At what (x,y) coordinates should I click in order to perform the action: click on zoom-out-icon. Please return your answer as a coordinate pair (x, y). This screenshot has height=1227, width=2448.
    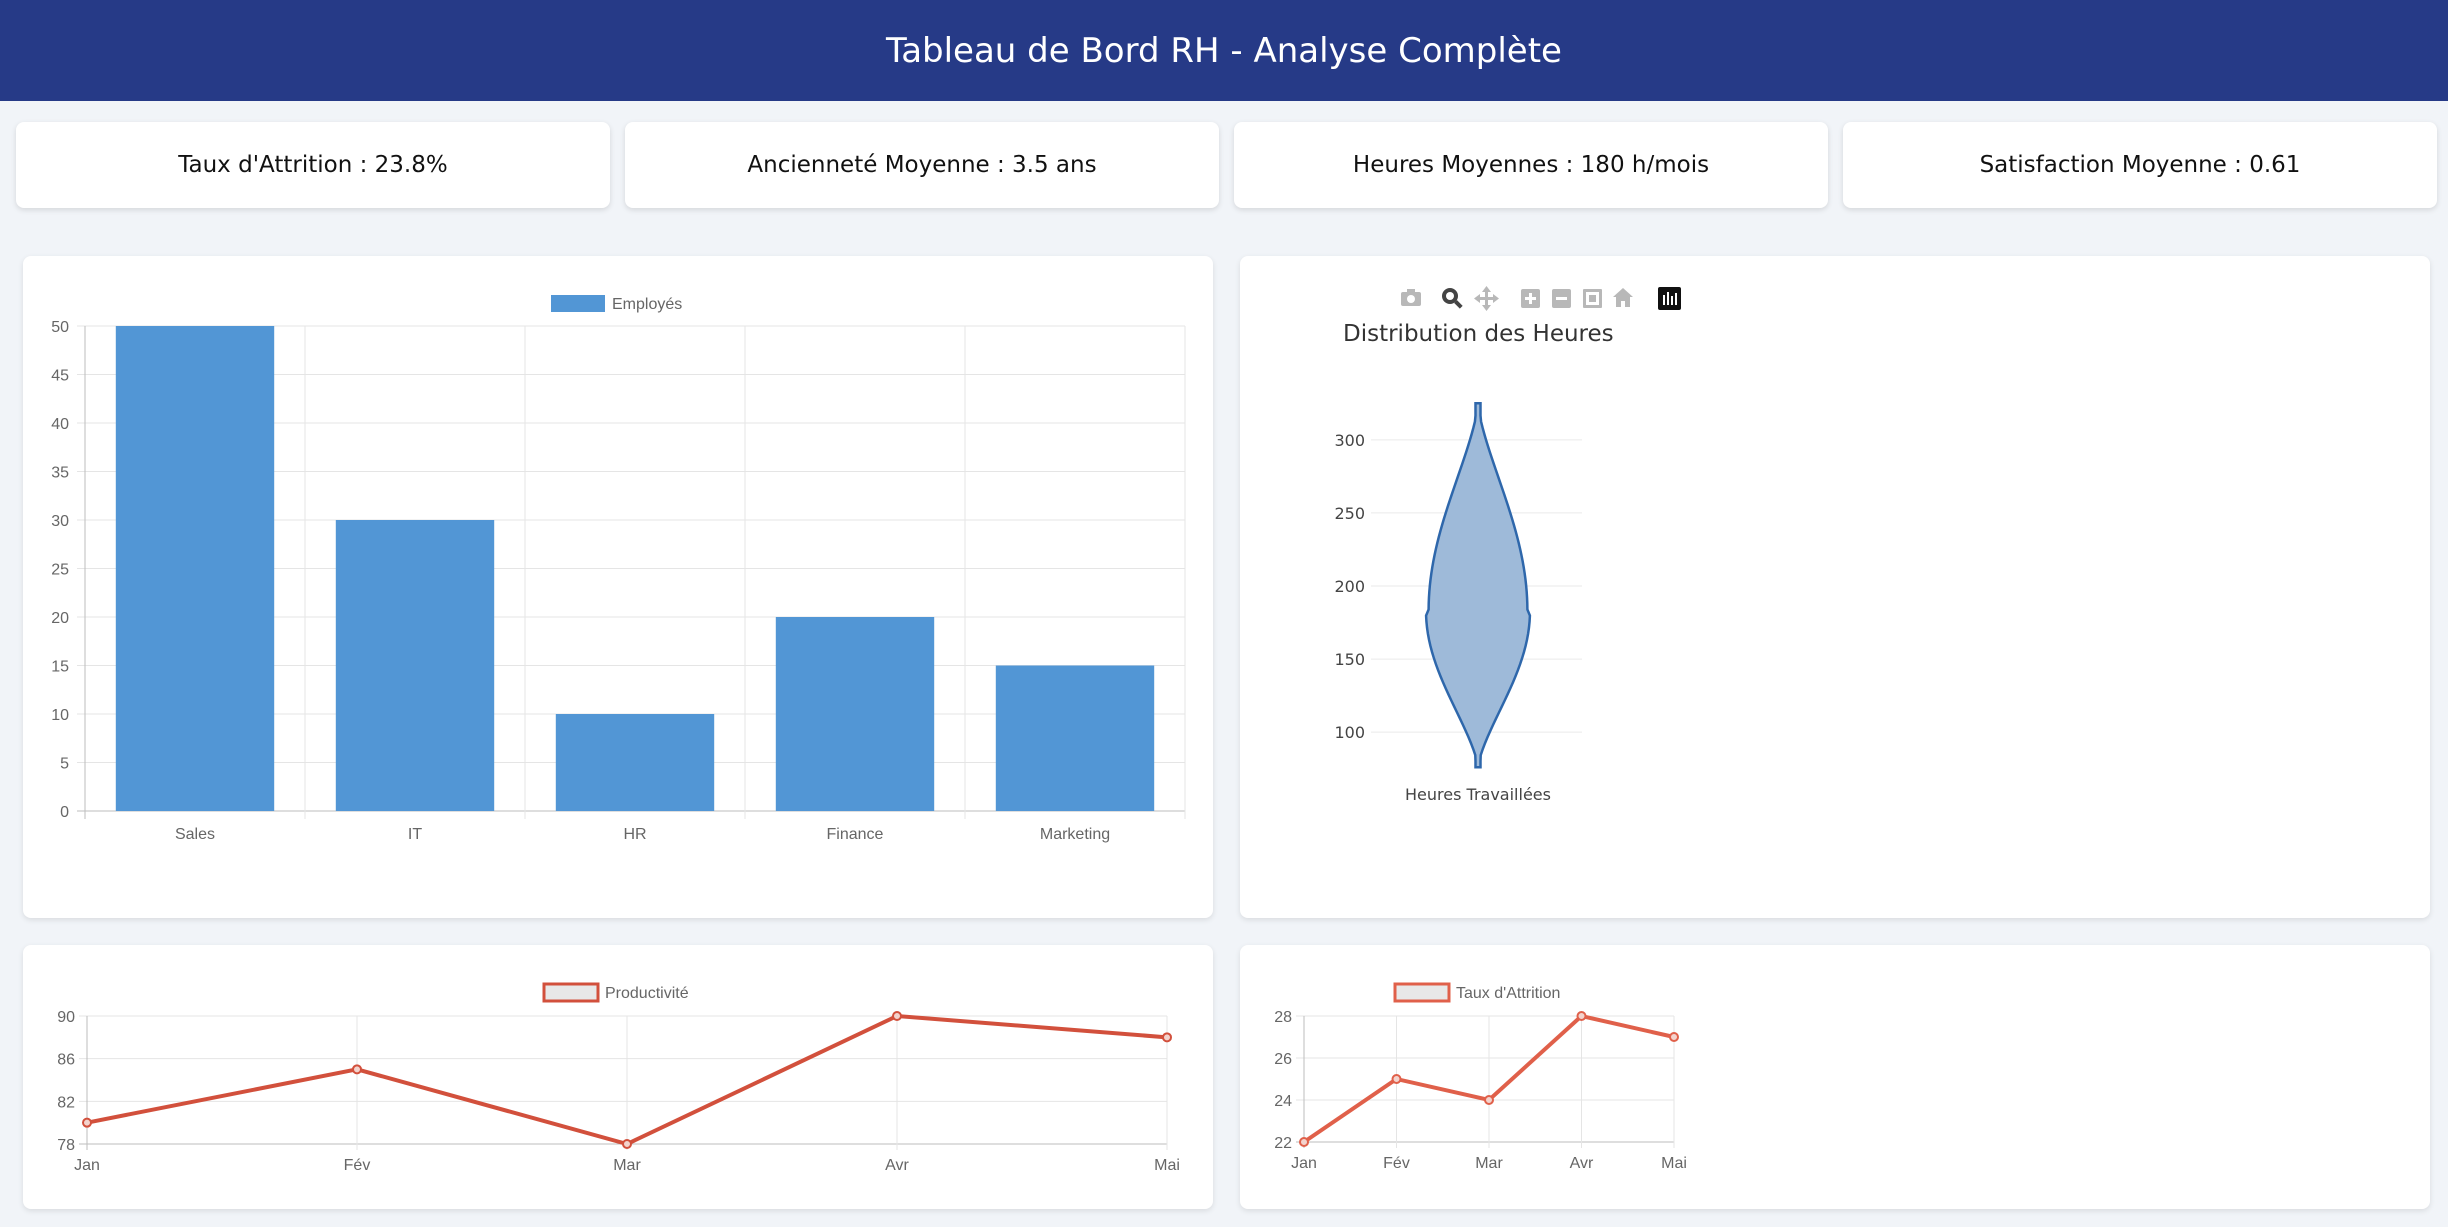
    Looking at the image, I should click on (1561, 298).